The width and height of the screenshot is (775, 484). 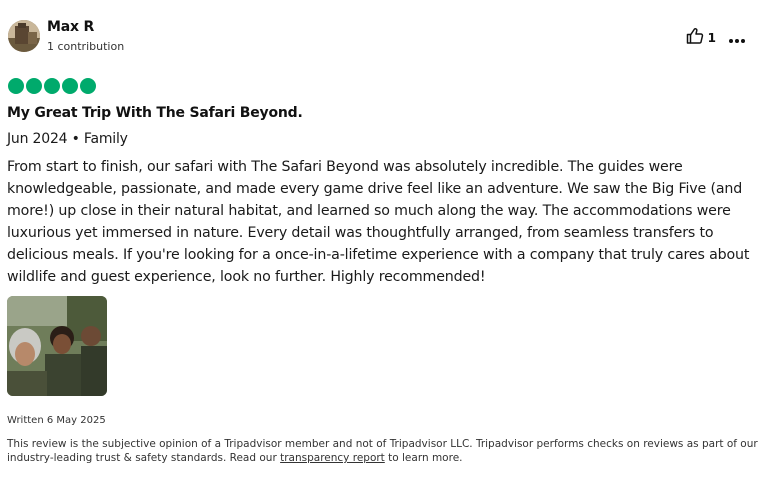 What do you see at coordinates (86, 46) in the screenshot?
I see `contribution-count: 1 contribution` at bounding box center [86, 46].